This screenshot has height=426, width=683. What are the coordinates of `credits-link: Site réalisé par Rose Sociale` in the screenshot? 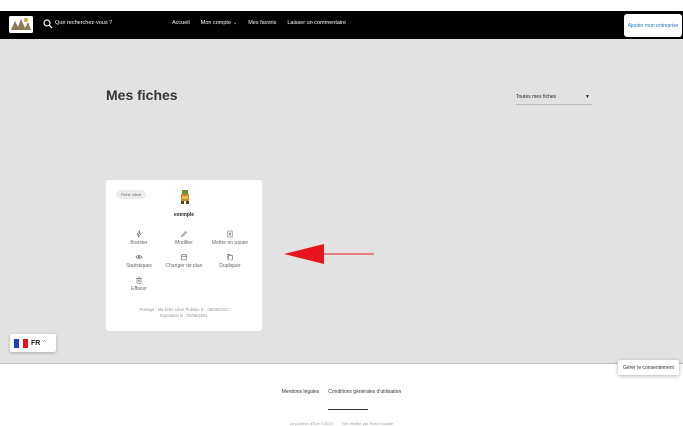 It's located at (367, 423).